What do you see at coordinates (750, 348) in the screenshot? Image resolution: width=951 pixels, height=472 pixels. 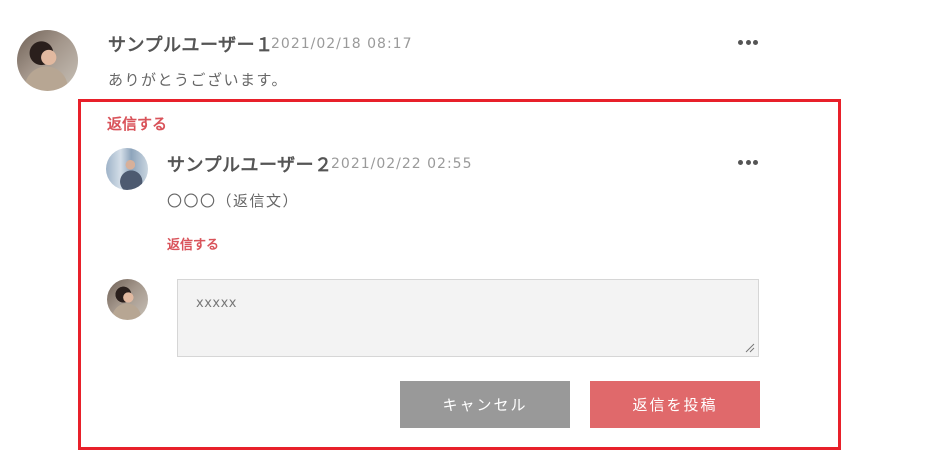 I see `resize-handle-icon` at bounding box center [750, 348].